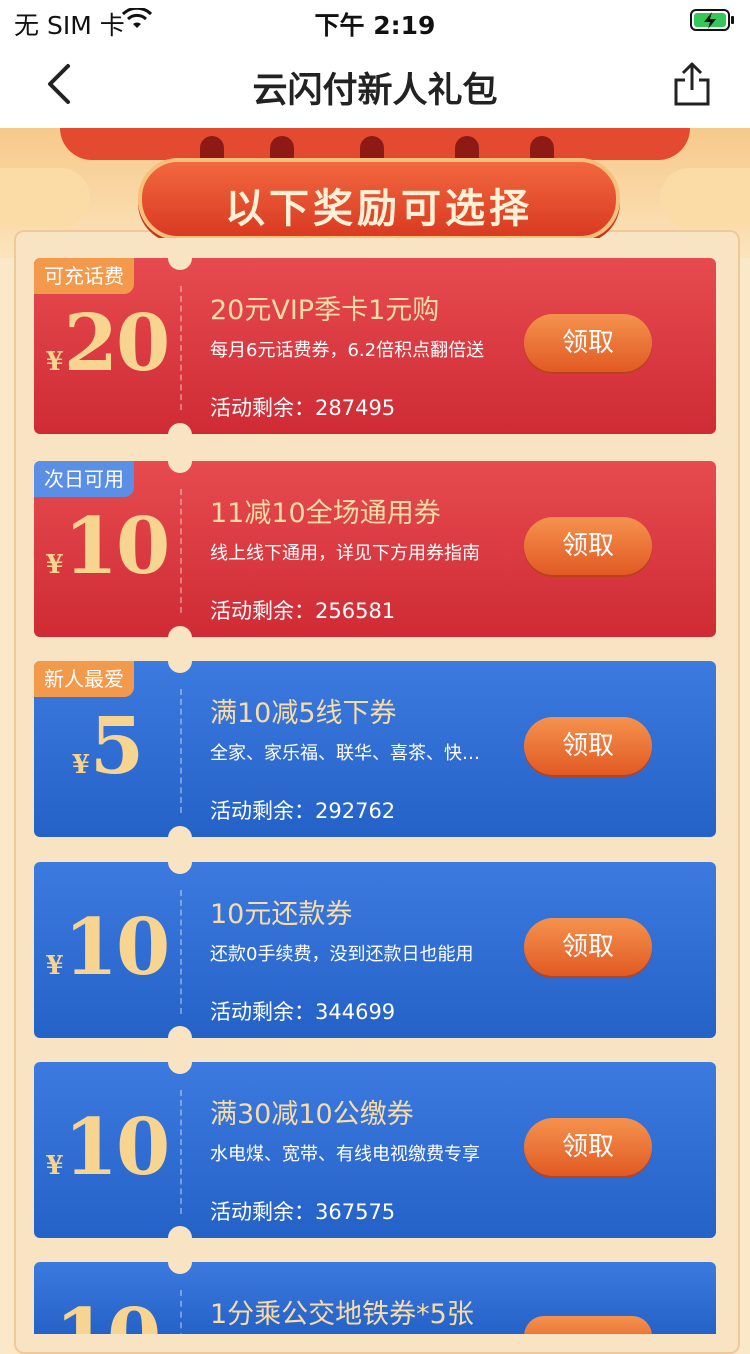 This screenshot has height=1354, width=750. What do you see at coordinates (116, 746) in the screenshot?
I see `amount-value: 5` at bounding box center [116, 746].